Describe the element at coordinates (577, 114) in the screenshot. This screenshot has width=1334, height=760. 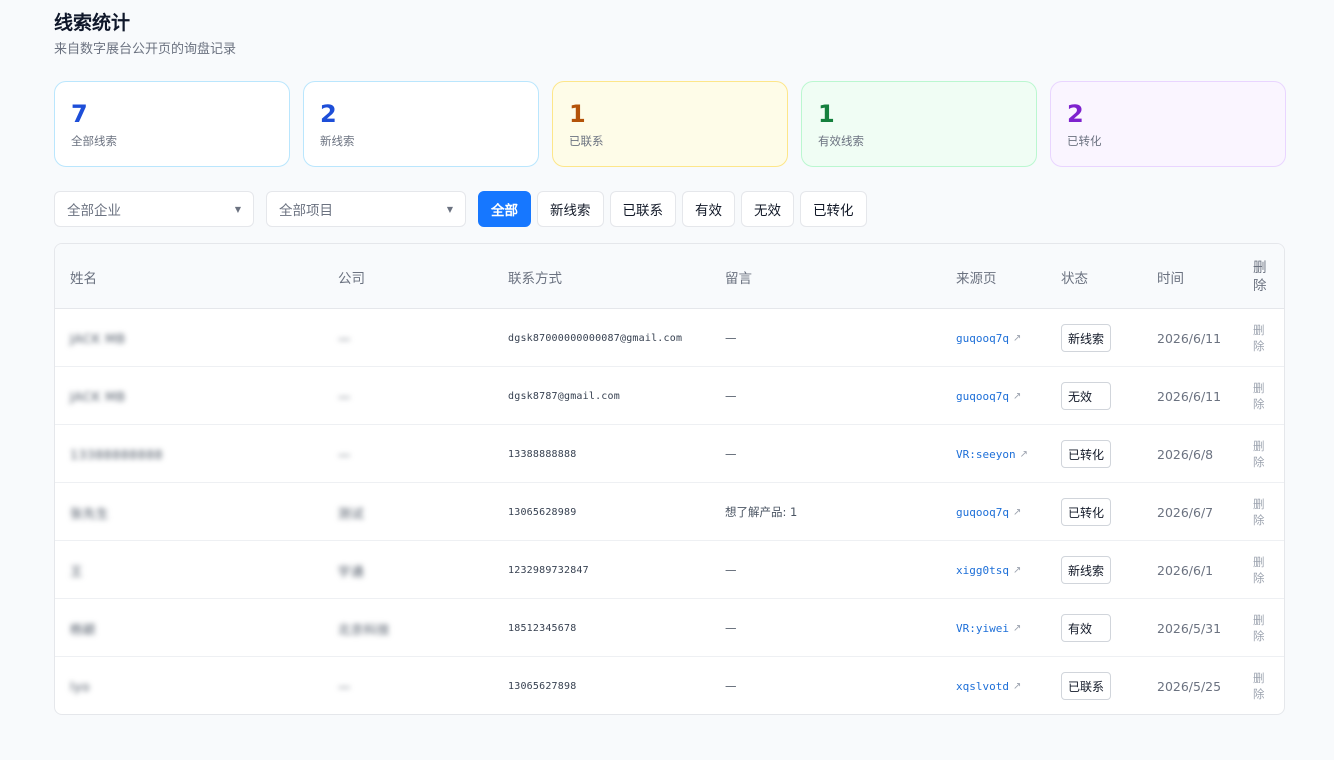
I see `stat-value: 1` at that location.